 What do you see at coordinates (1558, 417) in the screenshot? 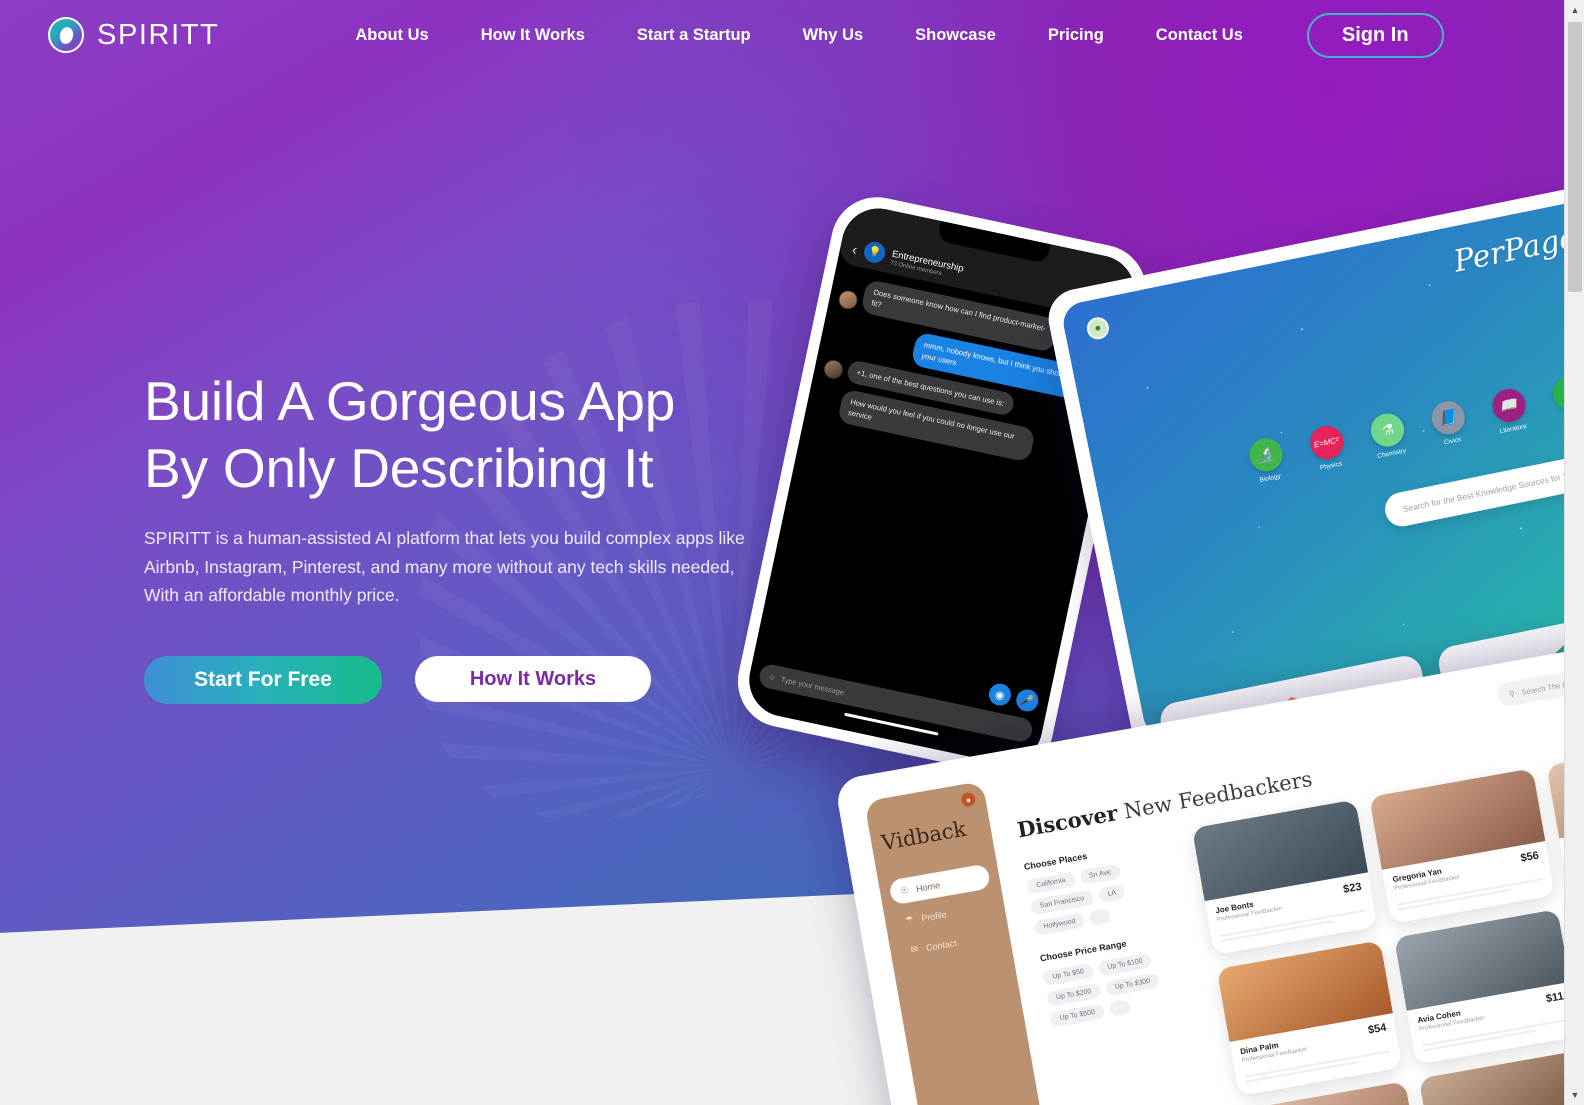
I see `category-label: History` at bounding box center [1558, 417].